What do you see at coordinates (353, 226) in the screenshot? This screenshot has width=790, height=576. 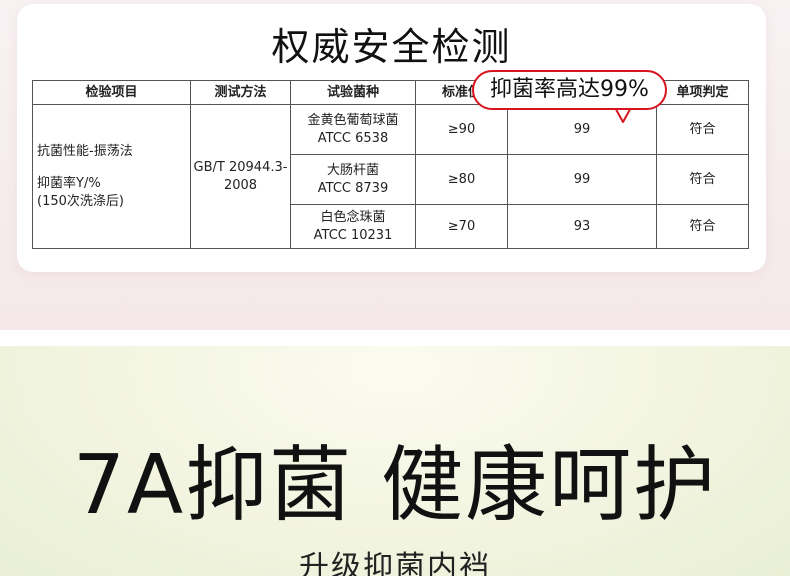 I see `strain-cell: 白色念珠菌 ATCC 10231` at bounding box center [353, 226].